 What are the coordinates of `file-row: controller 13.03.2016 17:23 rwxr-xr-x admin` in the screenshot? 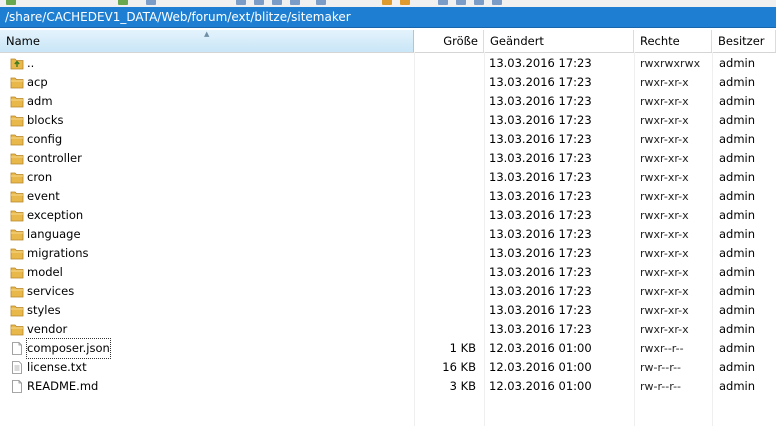 It's located at (388, 158).